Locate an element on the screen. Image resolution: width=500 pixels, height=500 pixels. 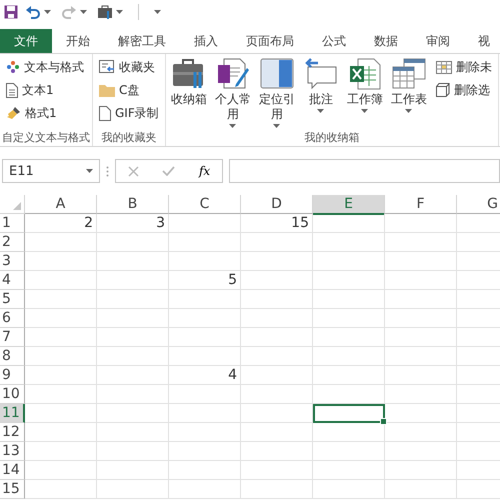
row-header: 13 is located at coordinates (12, 451).